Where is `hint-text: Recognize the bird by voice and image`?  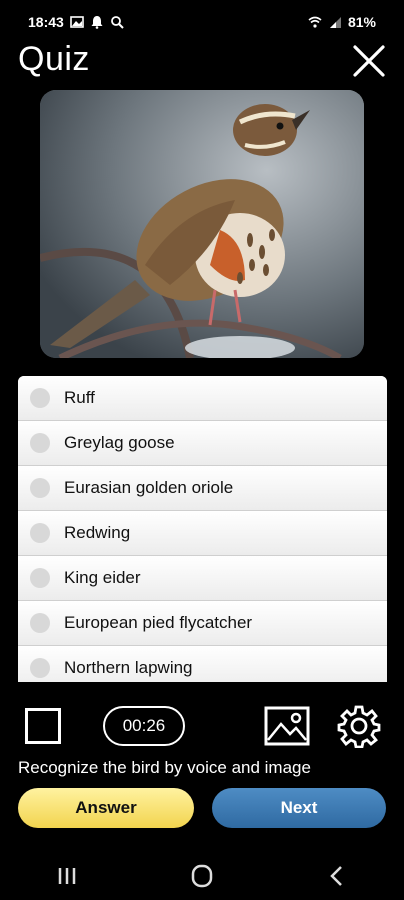
hint-text: Recognize the bird by voice and image is located at coordinates (164, 767).